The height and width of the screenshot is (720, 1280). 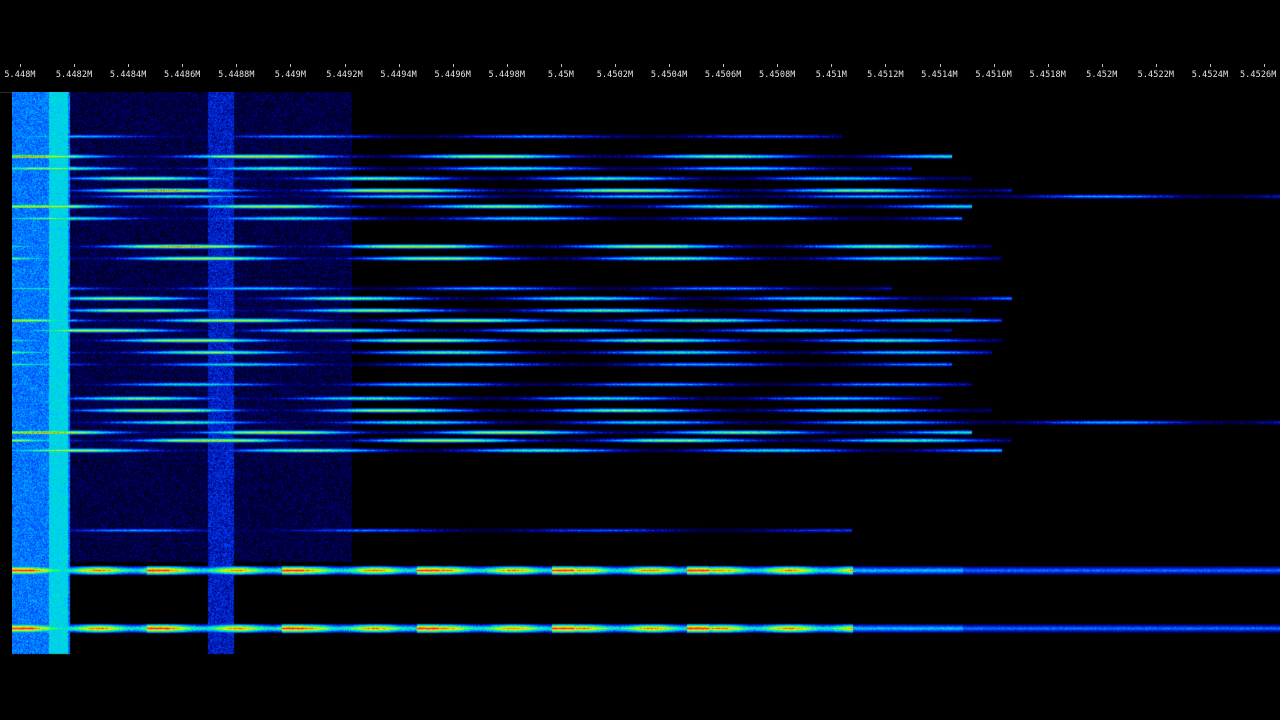 I want to click on frequency-label: 5.4508M, so click(x=777, y=75).